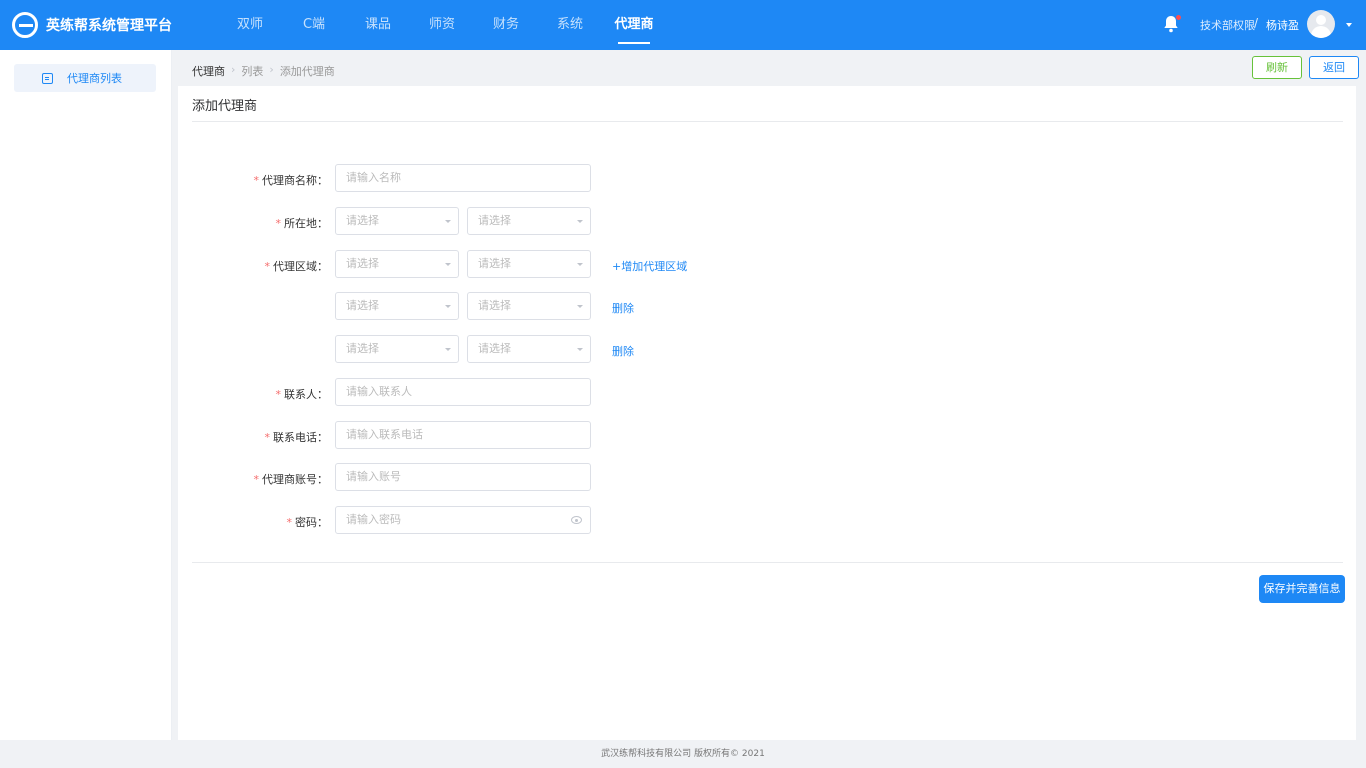  I want to click on region-2-city-select: 请选择, so click(529, 306).